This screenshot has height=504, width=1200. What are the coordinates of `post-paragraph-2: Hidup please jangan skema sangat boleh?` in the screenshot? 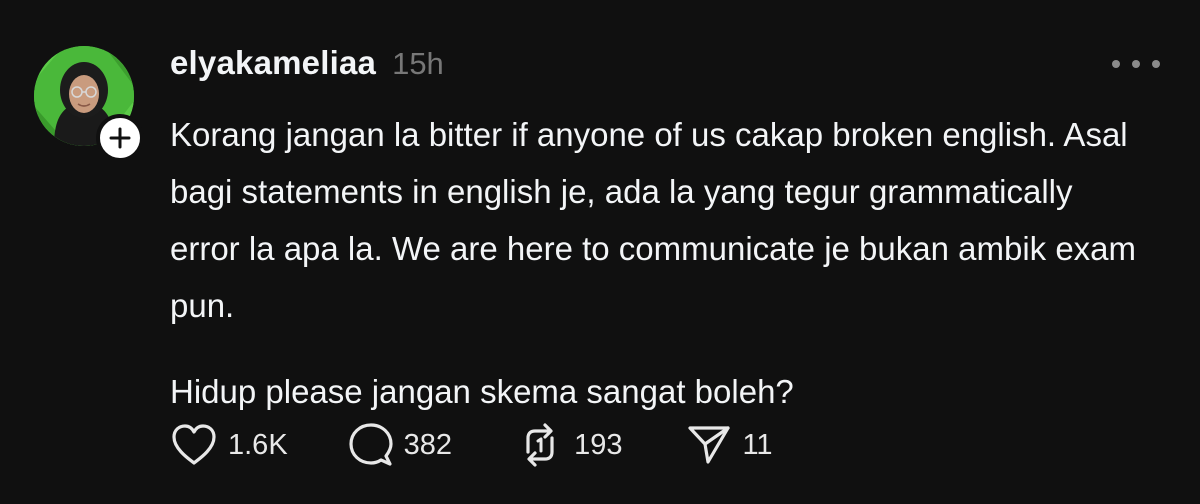 It's located at (482, 391).